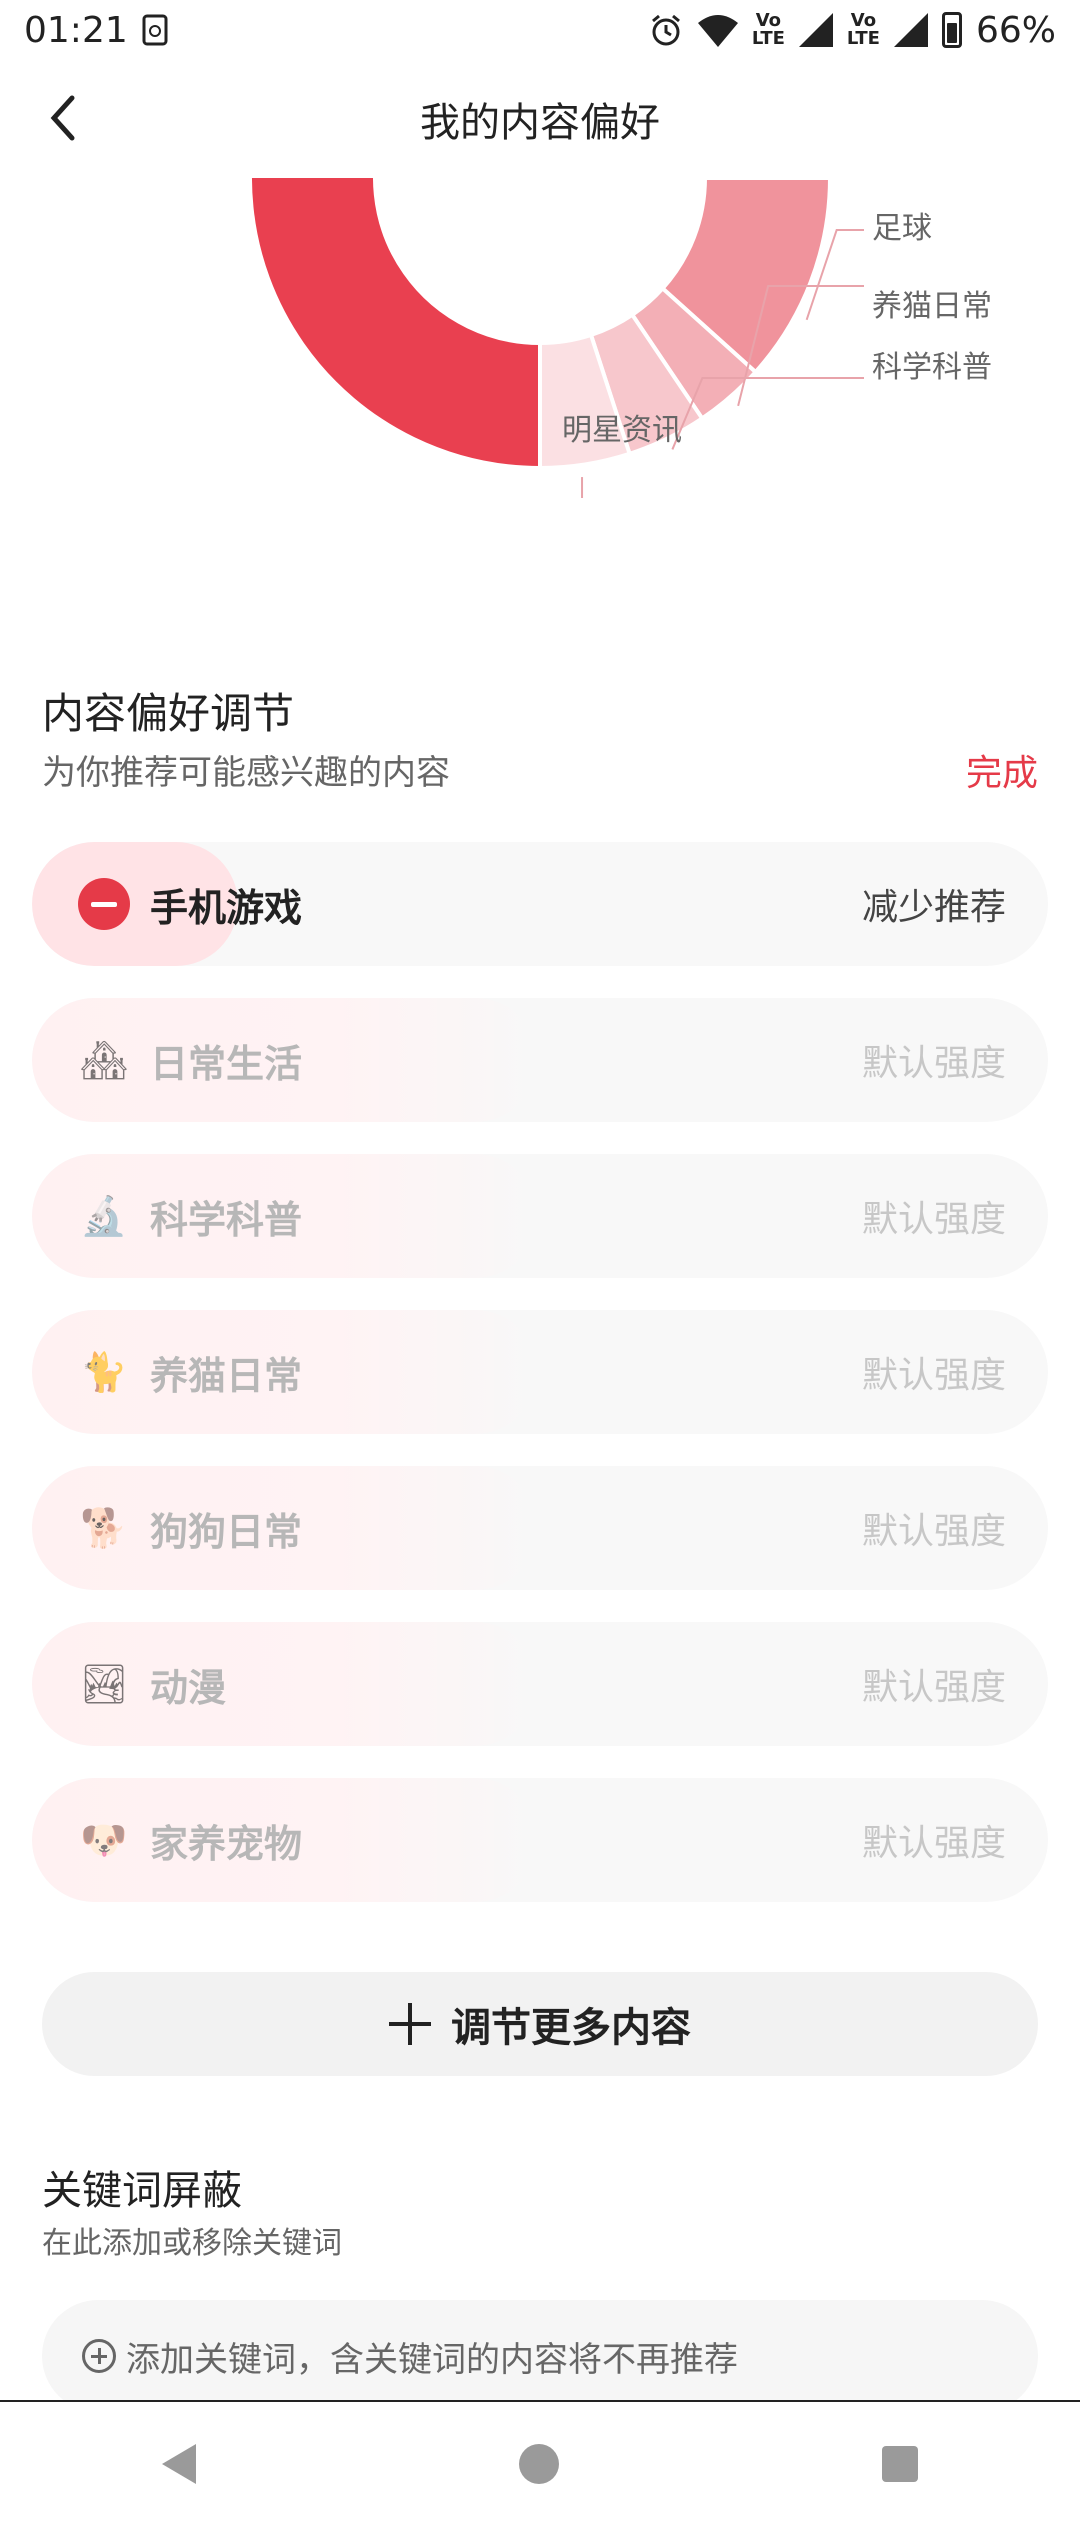  I want to click on preference-row-left: 🏘 日常生活, so click(190, 1060).